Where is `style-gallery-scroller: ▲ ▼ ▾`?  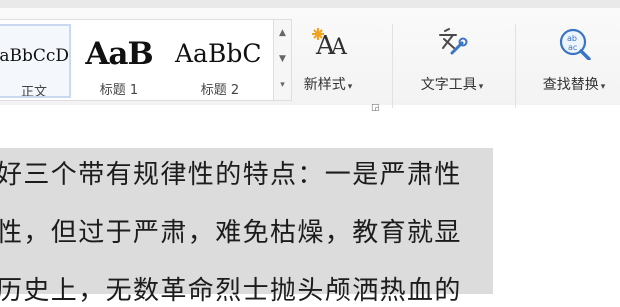
style-gallery-scroller: ▲ ▼ ▾ is located at coordinates (283, 60).